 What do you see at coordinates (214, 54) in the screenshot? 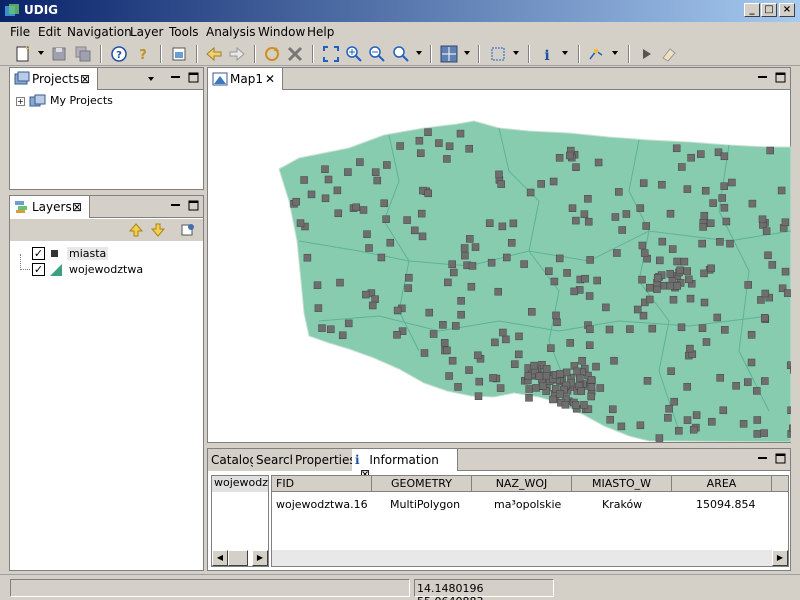
I see `back-arrow-icon` at bounding box center [214, 54].